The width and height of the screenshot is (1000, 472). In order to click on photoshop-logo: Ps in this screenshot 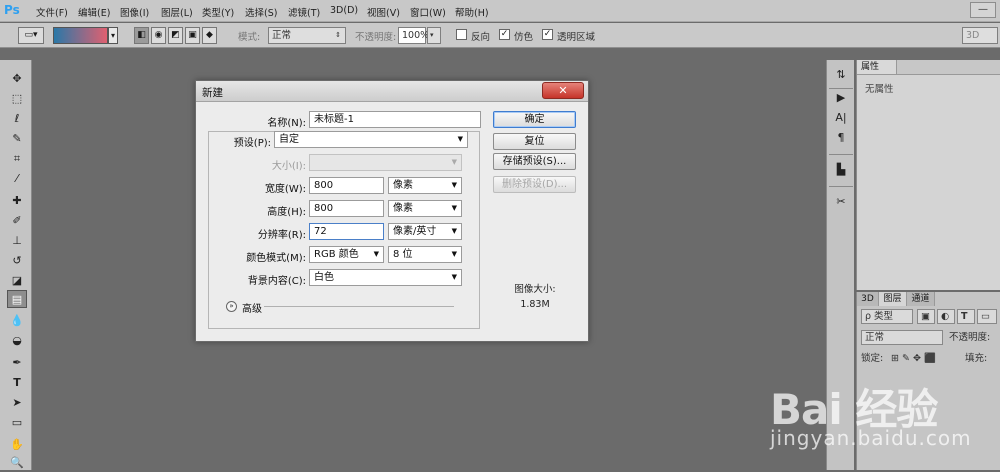, I will do `click(12, 10)`.